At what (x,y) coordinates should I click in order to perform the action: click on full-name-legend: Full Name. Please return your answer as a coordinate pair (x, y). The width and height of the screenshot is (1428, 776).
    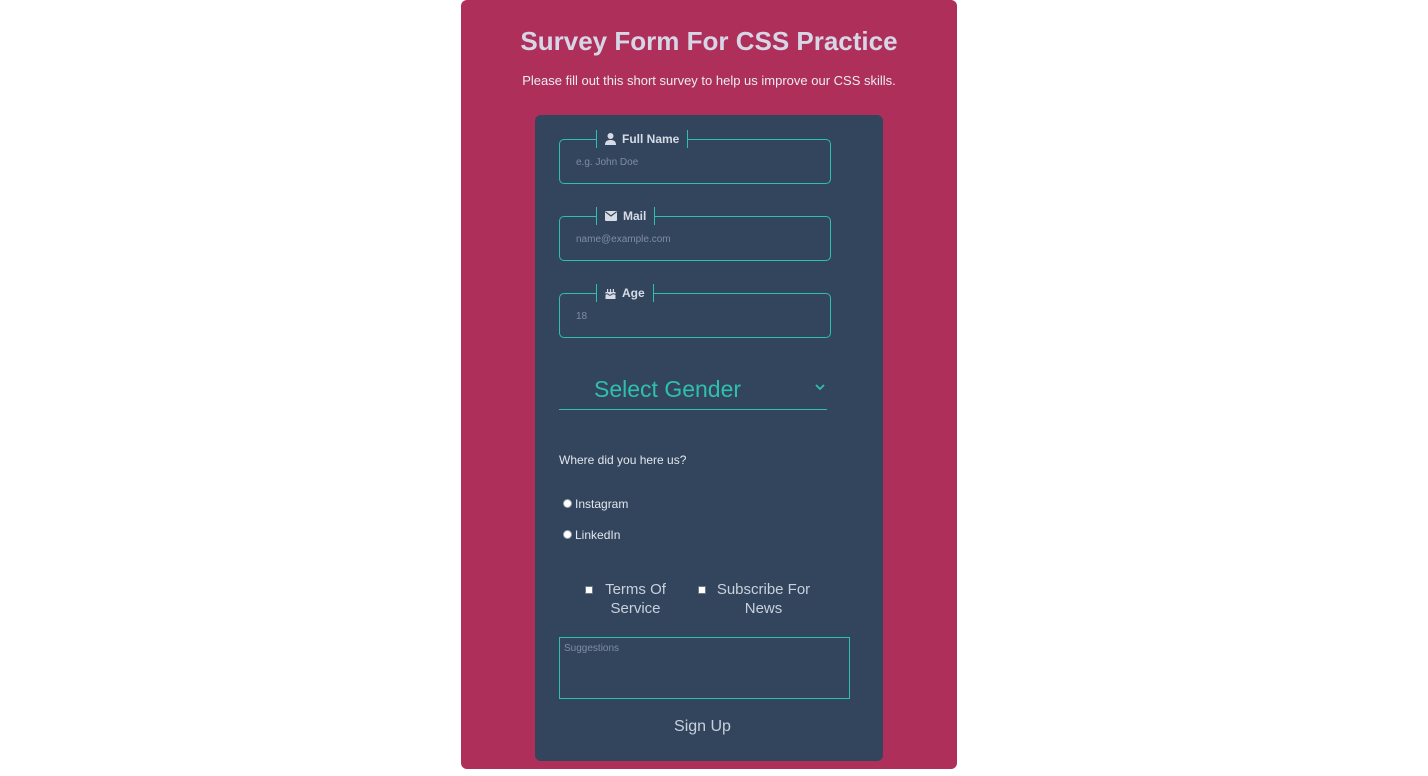
    Looking at the image, I should click on (642, 139).